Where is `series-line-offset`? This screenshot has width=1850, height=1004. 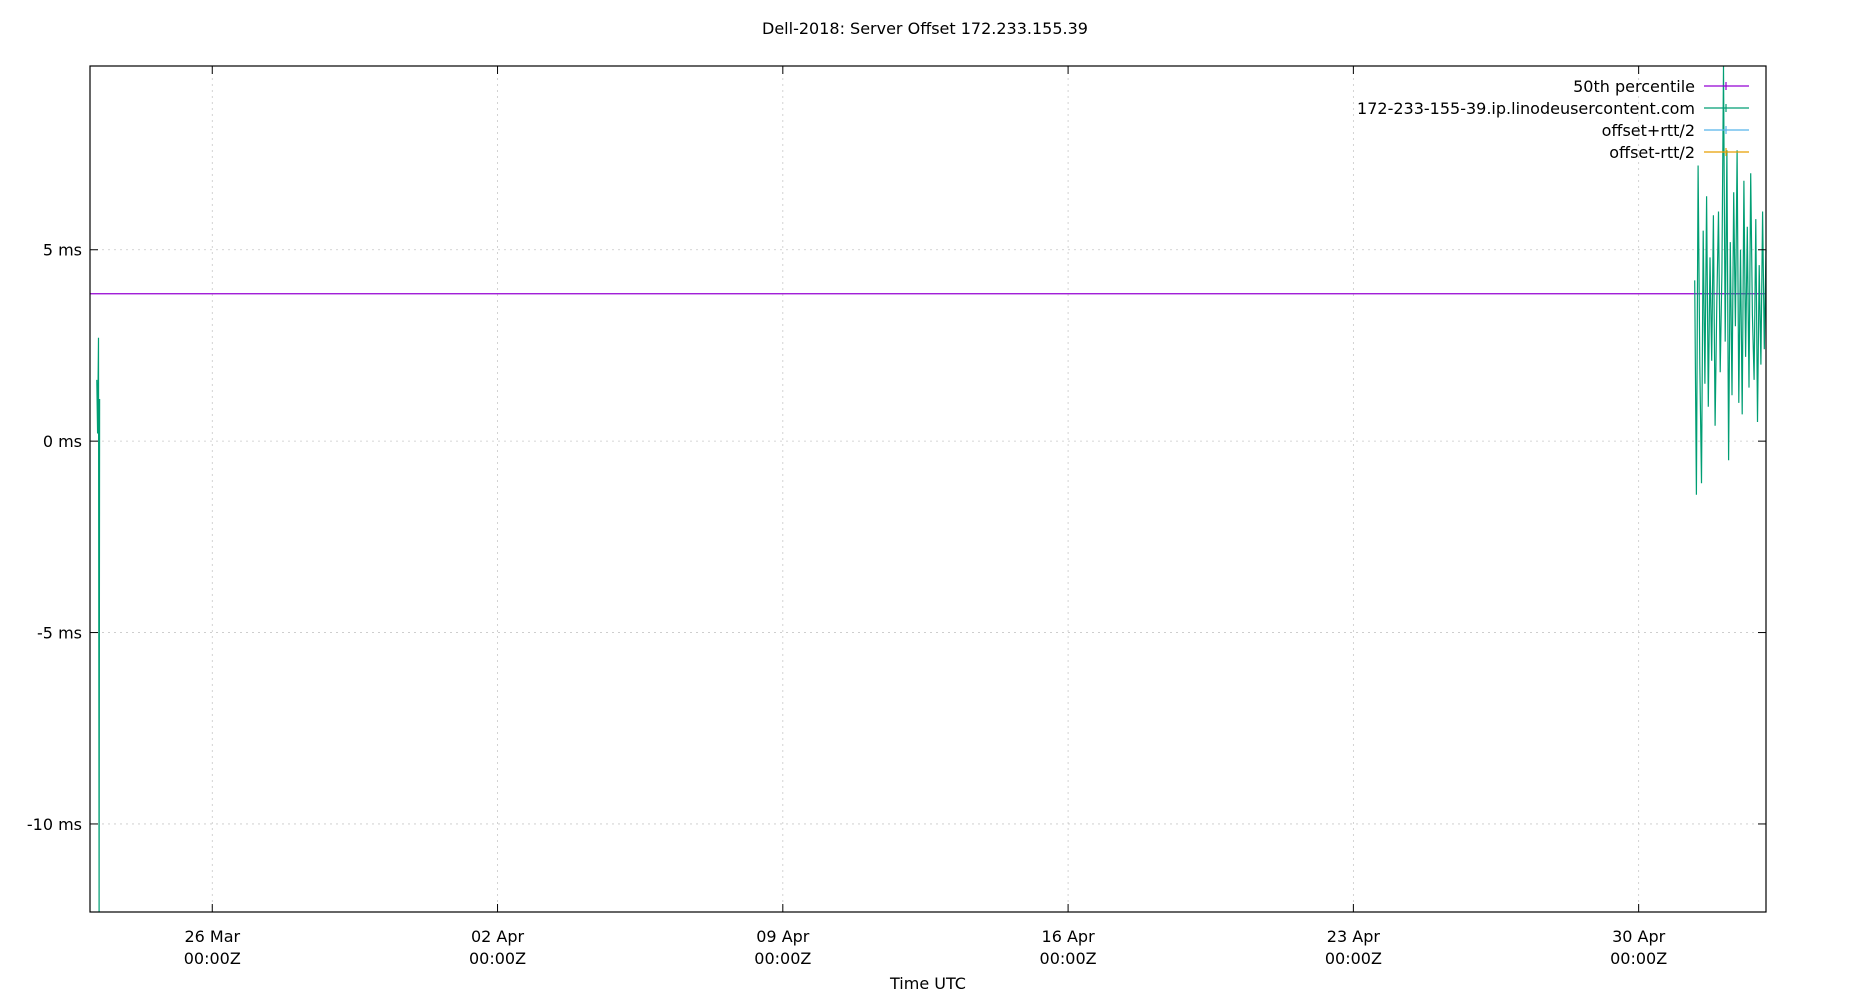 series-line-offset is located at coordinates (98, 625).